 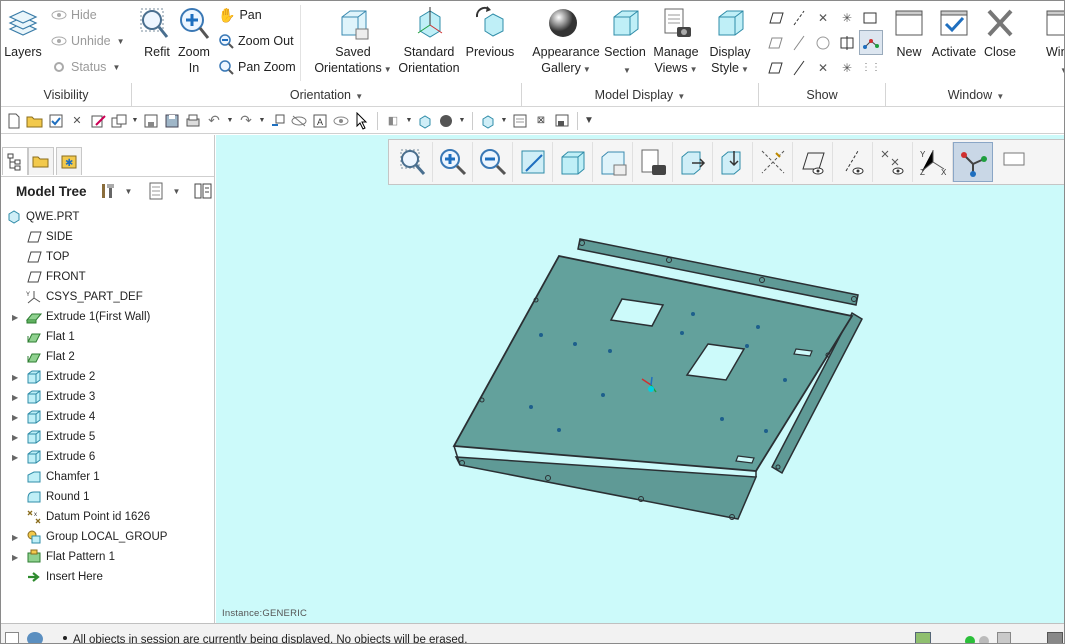 I want to click on tree-item: ▶ Extrude 1(First Wall), so click(x=107, y=317).